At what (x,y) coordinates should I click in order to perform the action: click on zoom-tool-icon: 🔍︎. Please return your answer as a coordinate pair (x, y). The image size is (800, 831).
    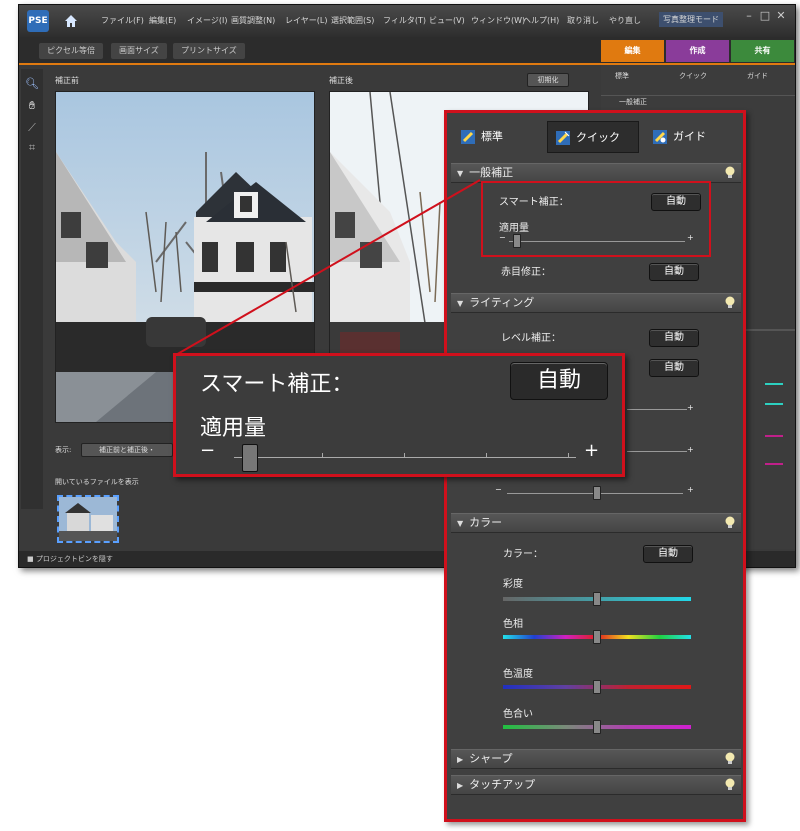
    Looking at the image, I should click on (32, 84).